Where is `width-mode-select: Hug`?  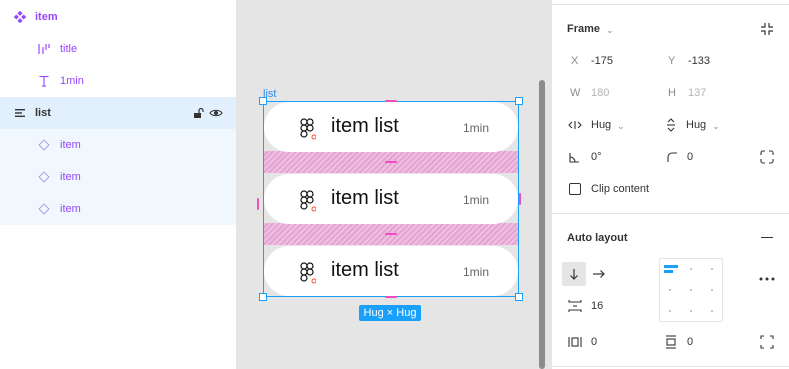 width-mode-select: Hug is located at coordinates (601, 125).